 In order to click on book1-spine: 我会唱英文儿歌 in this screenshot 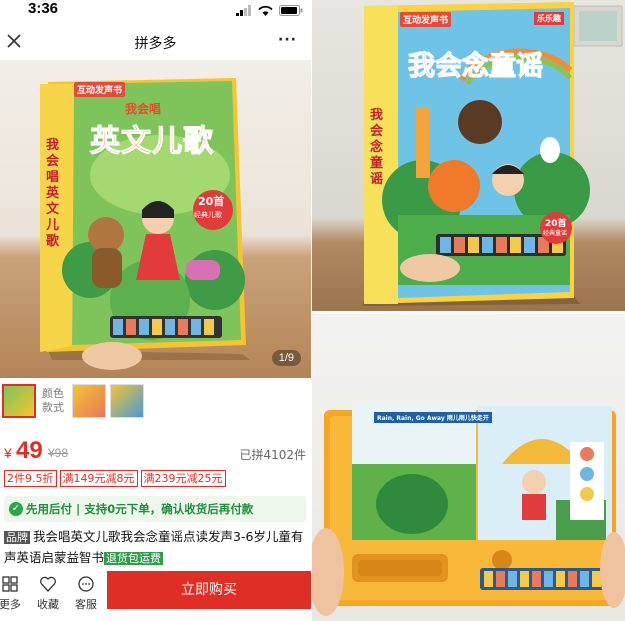, I will do `click(53, 193)`.